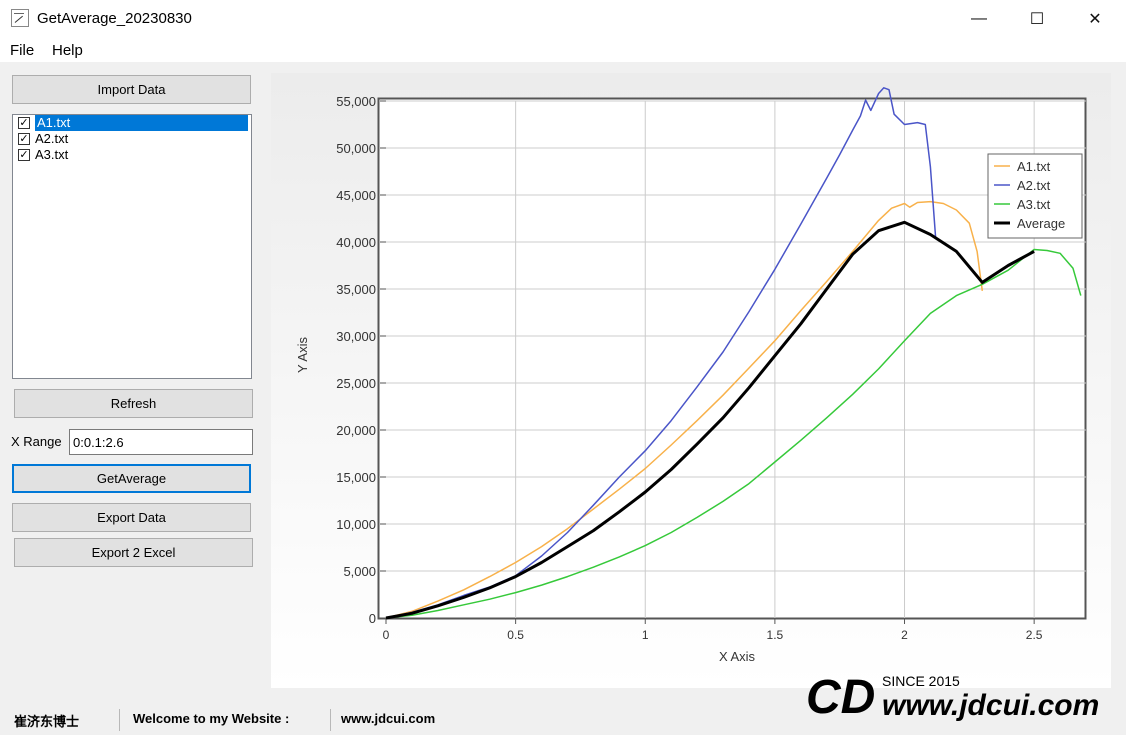 The width and height of the screenshot is (1126, 735). What do you see at coordinates (20, 18) in the screenshot?
I see `app-icon` at bounding box center [20, 18].